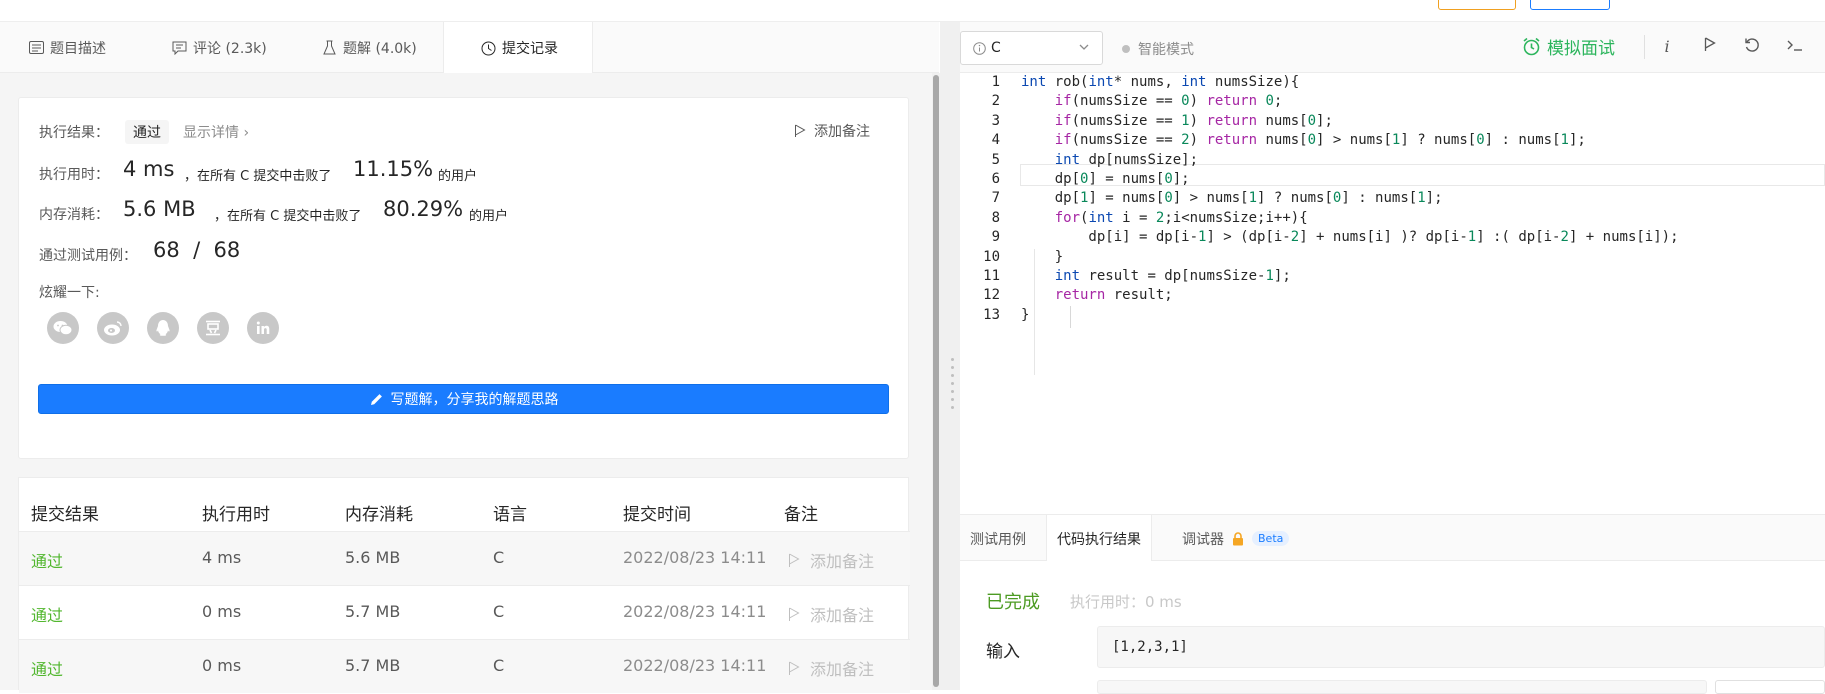 The height and width of the screenshot is (694, 1825). I want to click on toolbar-divider, so click(1644, 47).